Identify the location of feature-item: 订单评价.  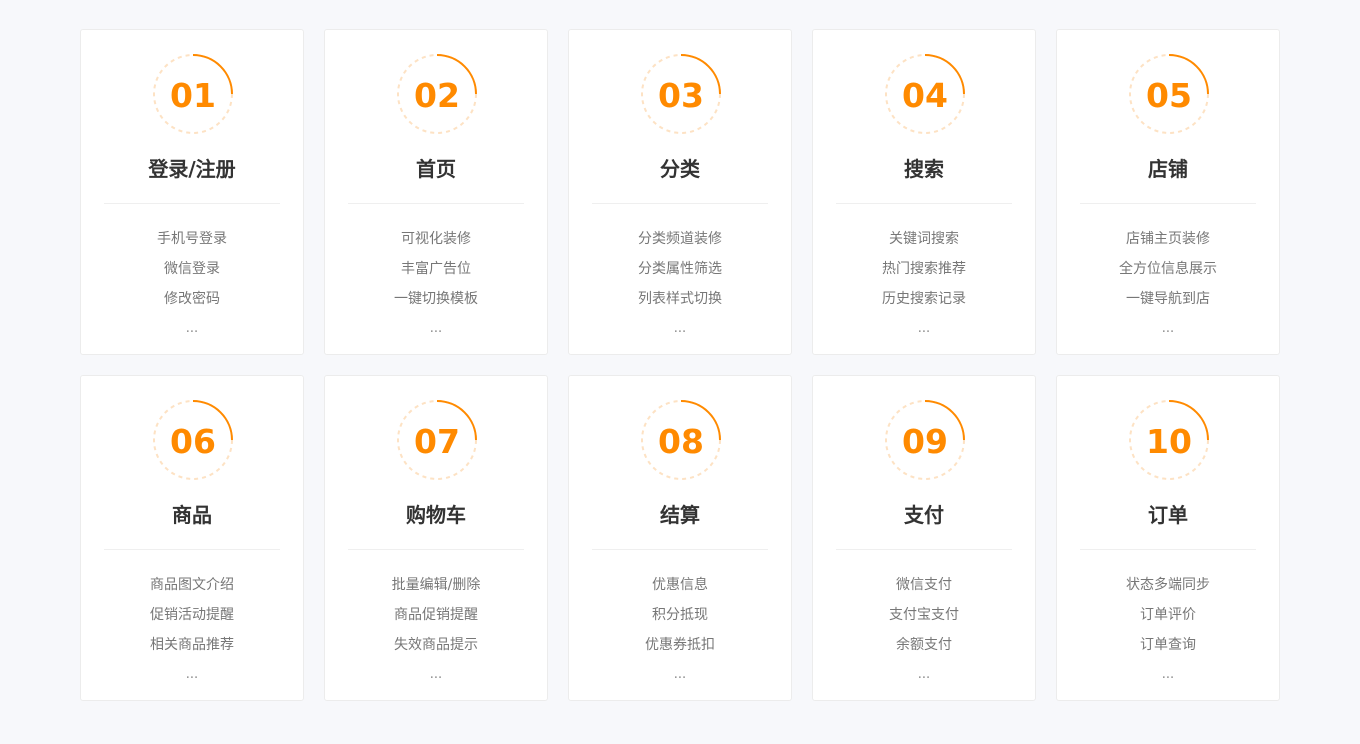
(1168, 615).